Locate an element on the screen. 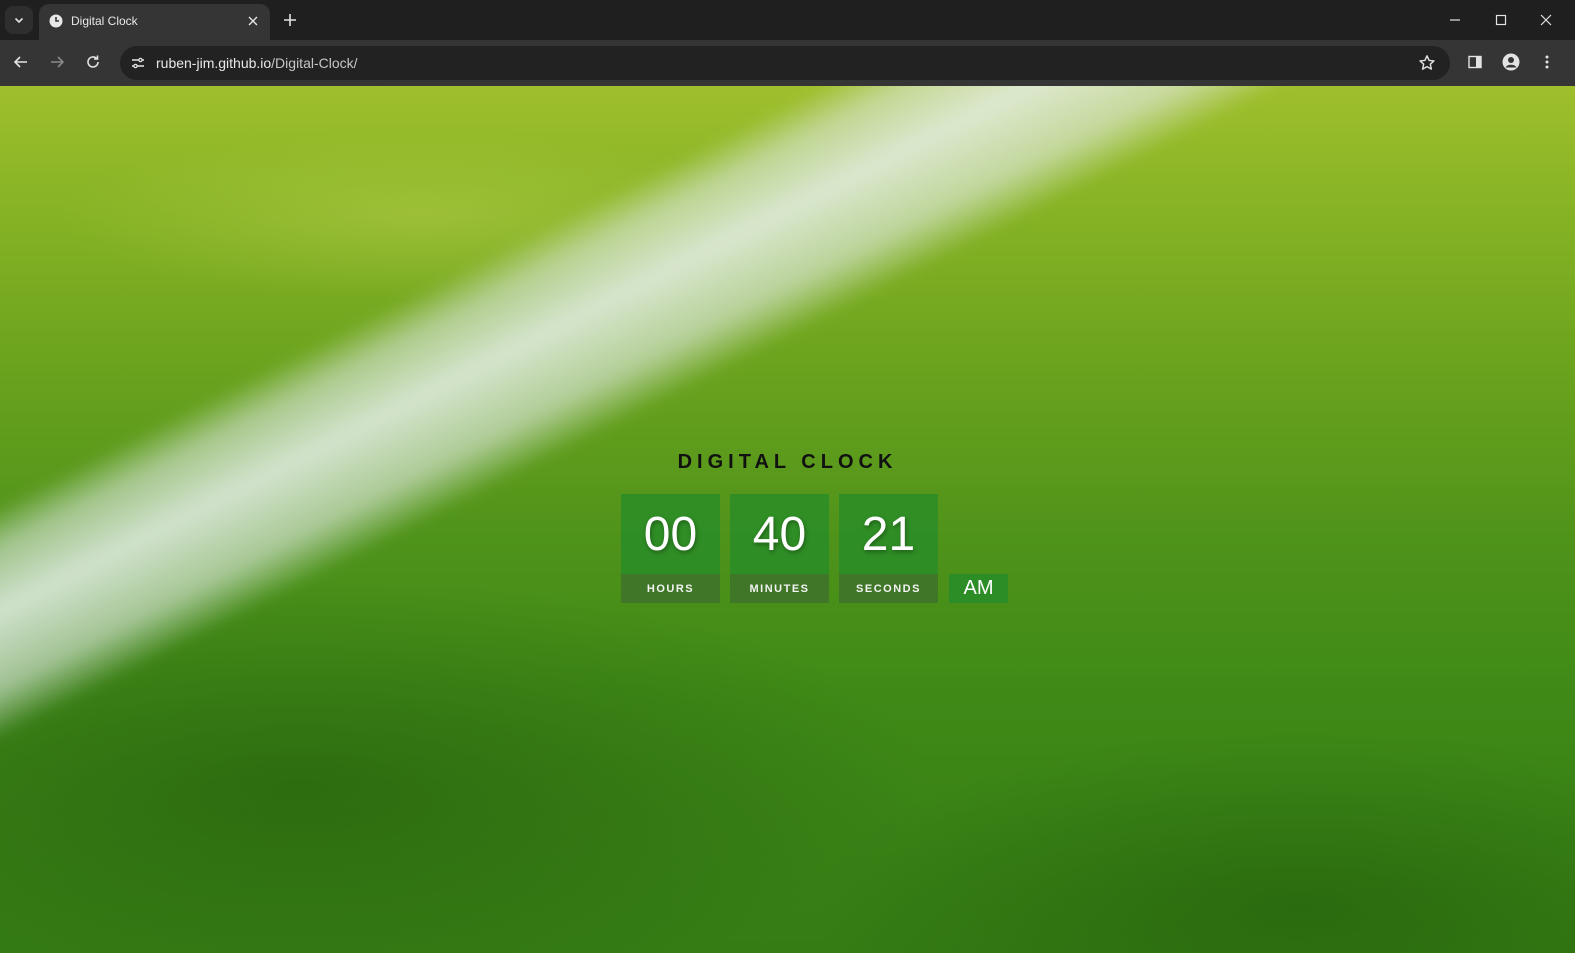 The height and width of the screenshot is (953, 1575). tab-strip: Digital Clock is located at coordinates (787, 20).